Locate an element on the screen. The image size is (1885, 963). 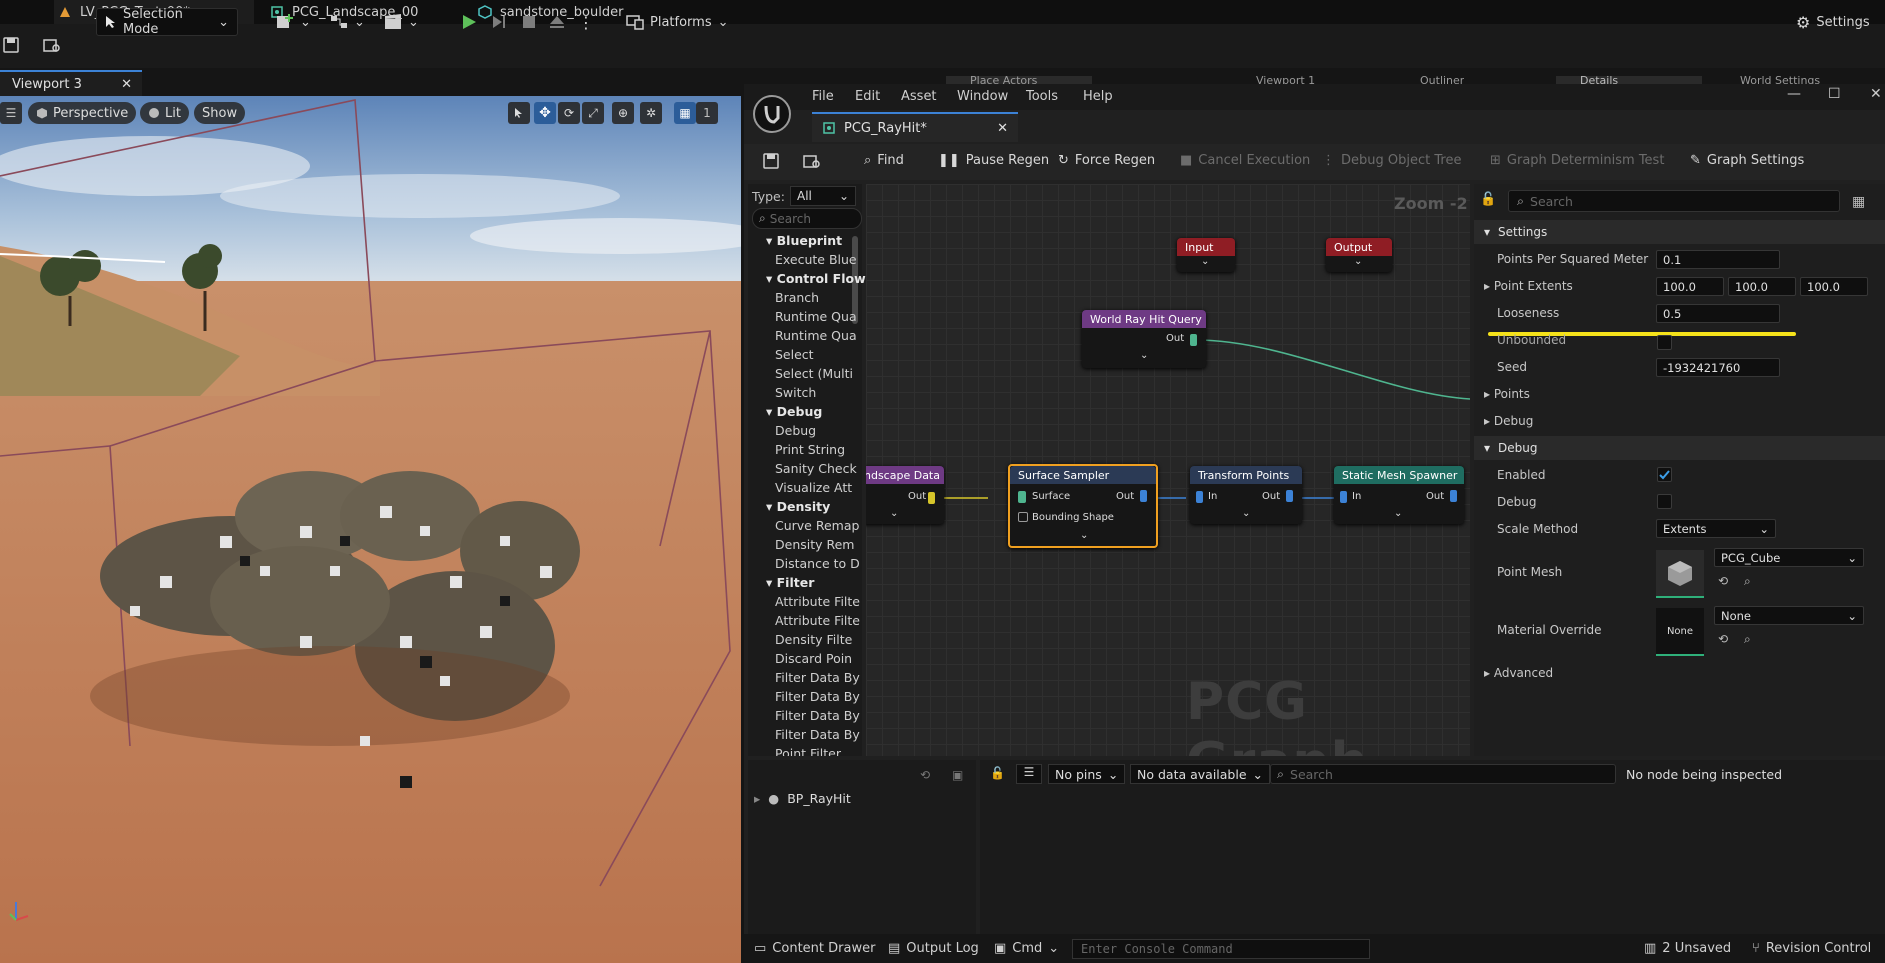
revision-control-button: ⑂ Revision Control is located at coordinates (1811, 948).